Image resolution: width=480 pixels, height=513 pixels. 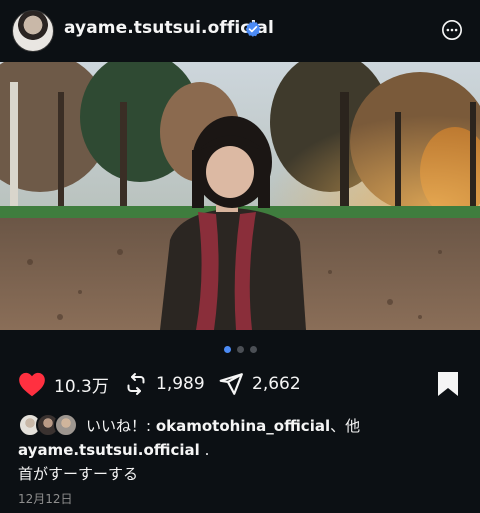 What do you see at coordinates (253, 29) in the screenshot?
I see `verified-badge-icon` at bounding box center [253, 29].